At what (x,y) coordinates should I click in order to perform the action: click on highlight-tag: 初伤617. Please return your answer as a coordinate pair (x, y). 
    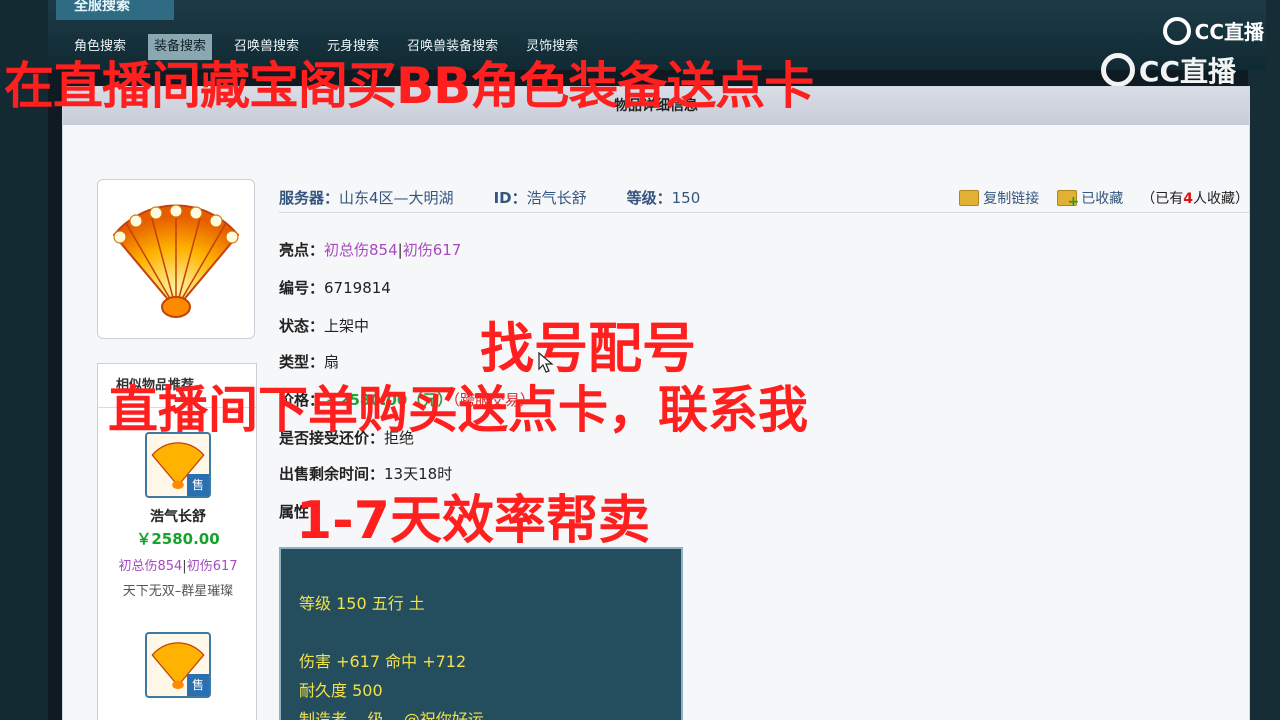
    Looking at the image, I should click on (432, 250).